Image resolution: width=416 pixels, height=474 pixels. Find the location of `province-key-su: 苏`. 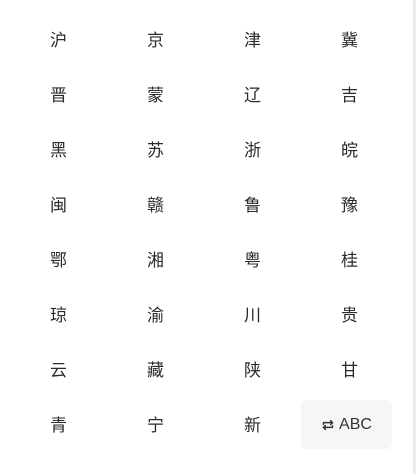

province-key-su: 苏 is located at coordinates (155, 148).